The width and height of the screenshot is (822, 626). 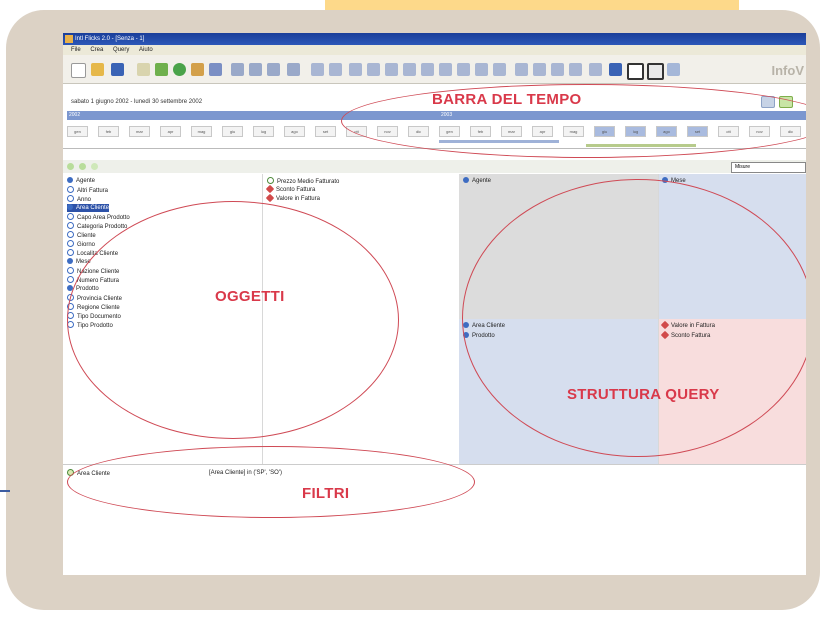 I want to click on format-icon, so click(x=481, y=69).